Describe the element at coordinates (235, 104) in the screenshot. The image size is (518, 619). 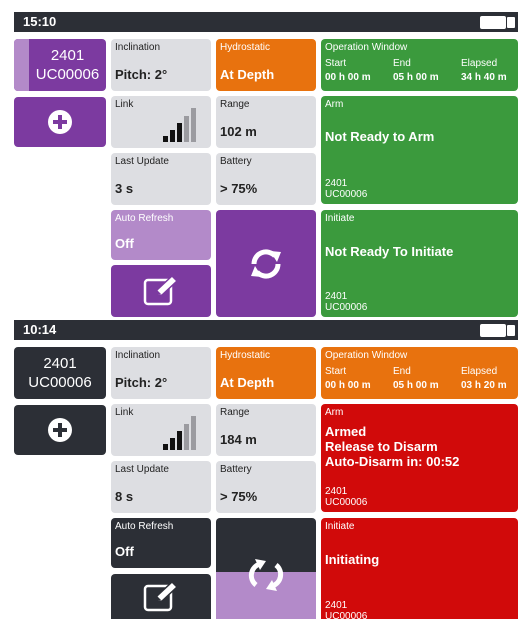
I see `range-label: Range` at that location.